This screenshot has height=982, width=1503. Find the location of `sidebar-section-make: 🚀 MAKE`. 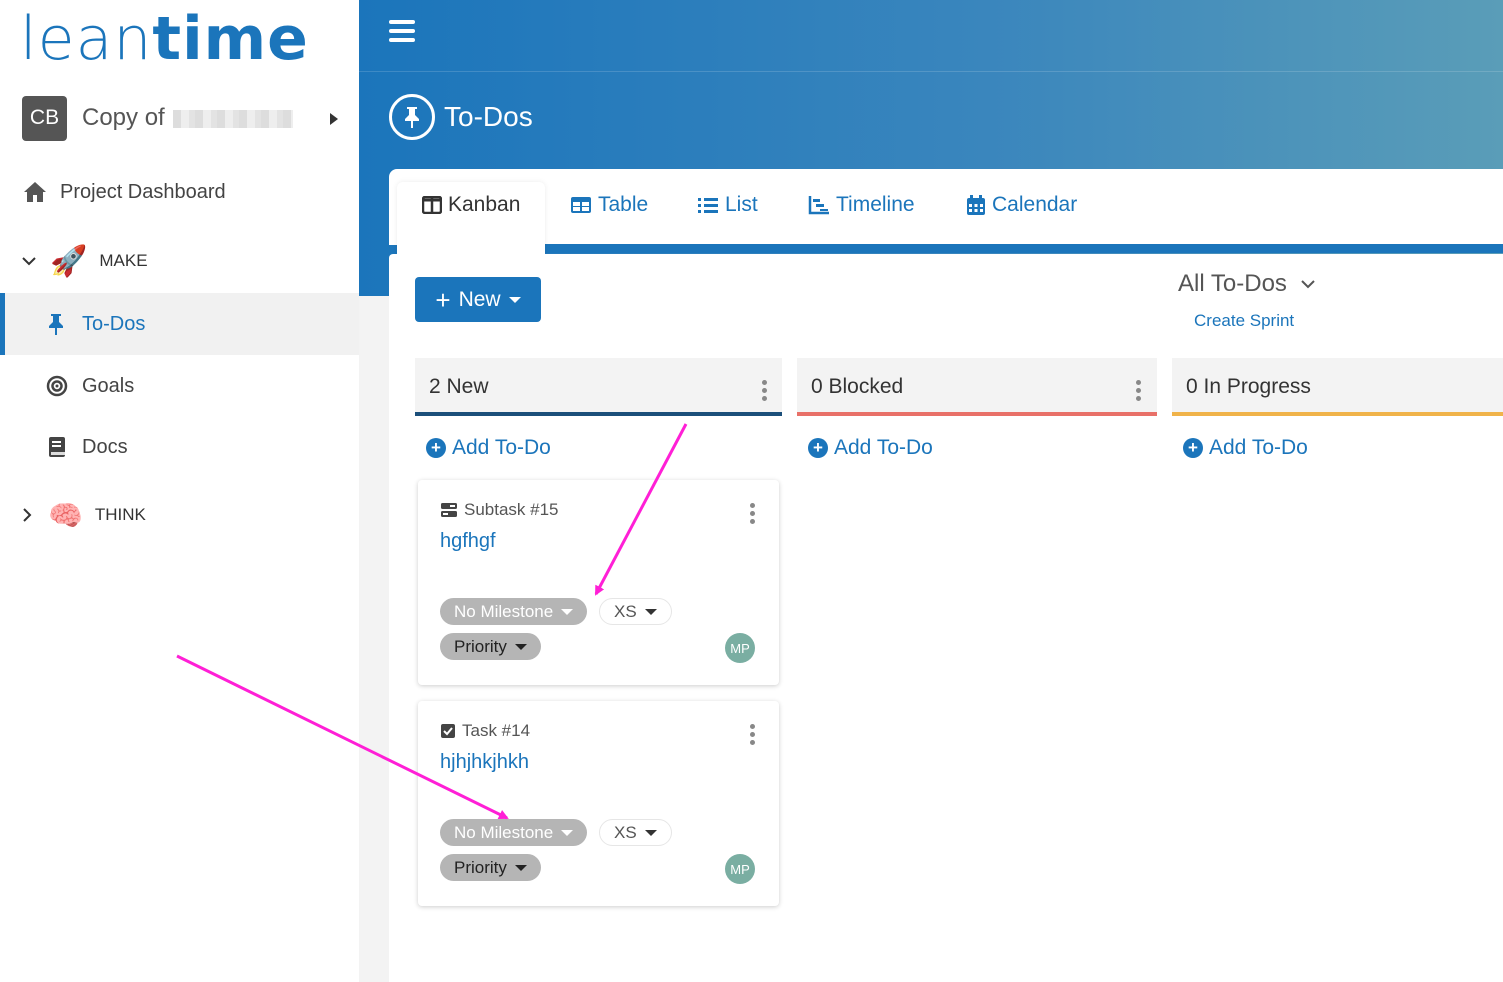

sidebar-section-make: 🚀 MAKE is located at coordinates (179, 261).